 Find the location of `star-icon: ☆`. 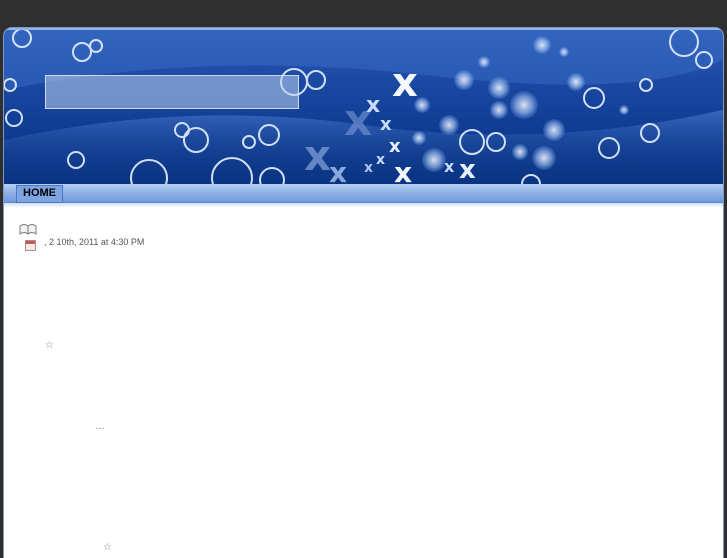

star-icon: ☆ is located at coordinates (49, 345).